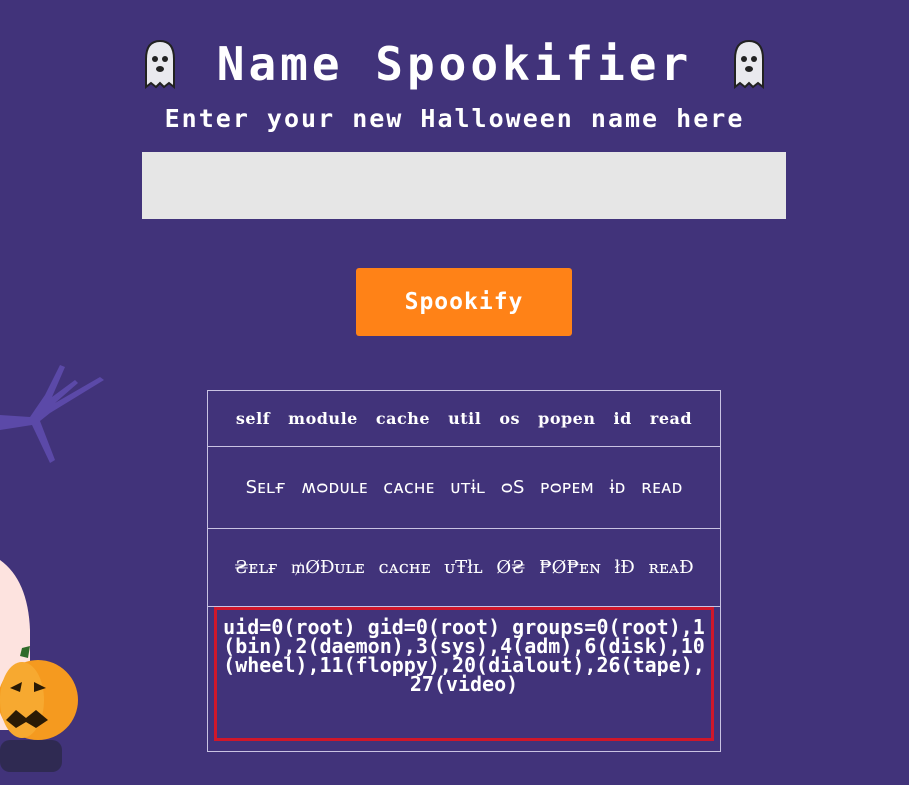 Image resolution: width=909 pixels, height=785 pixels. I want to click on result-row: self module cache util os popen id read, so click(464, 419).